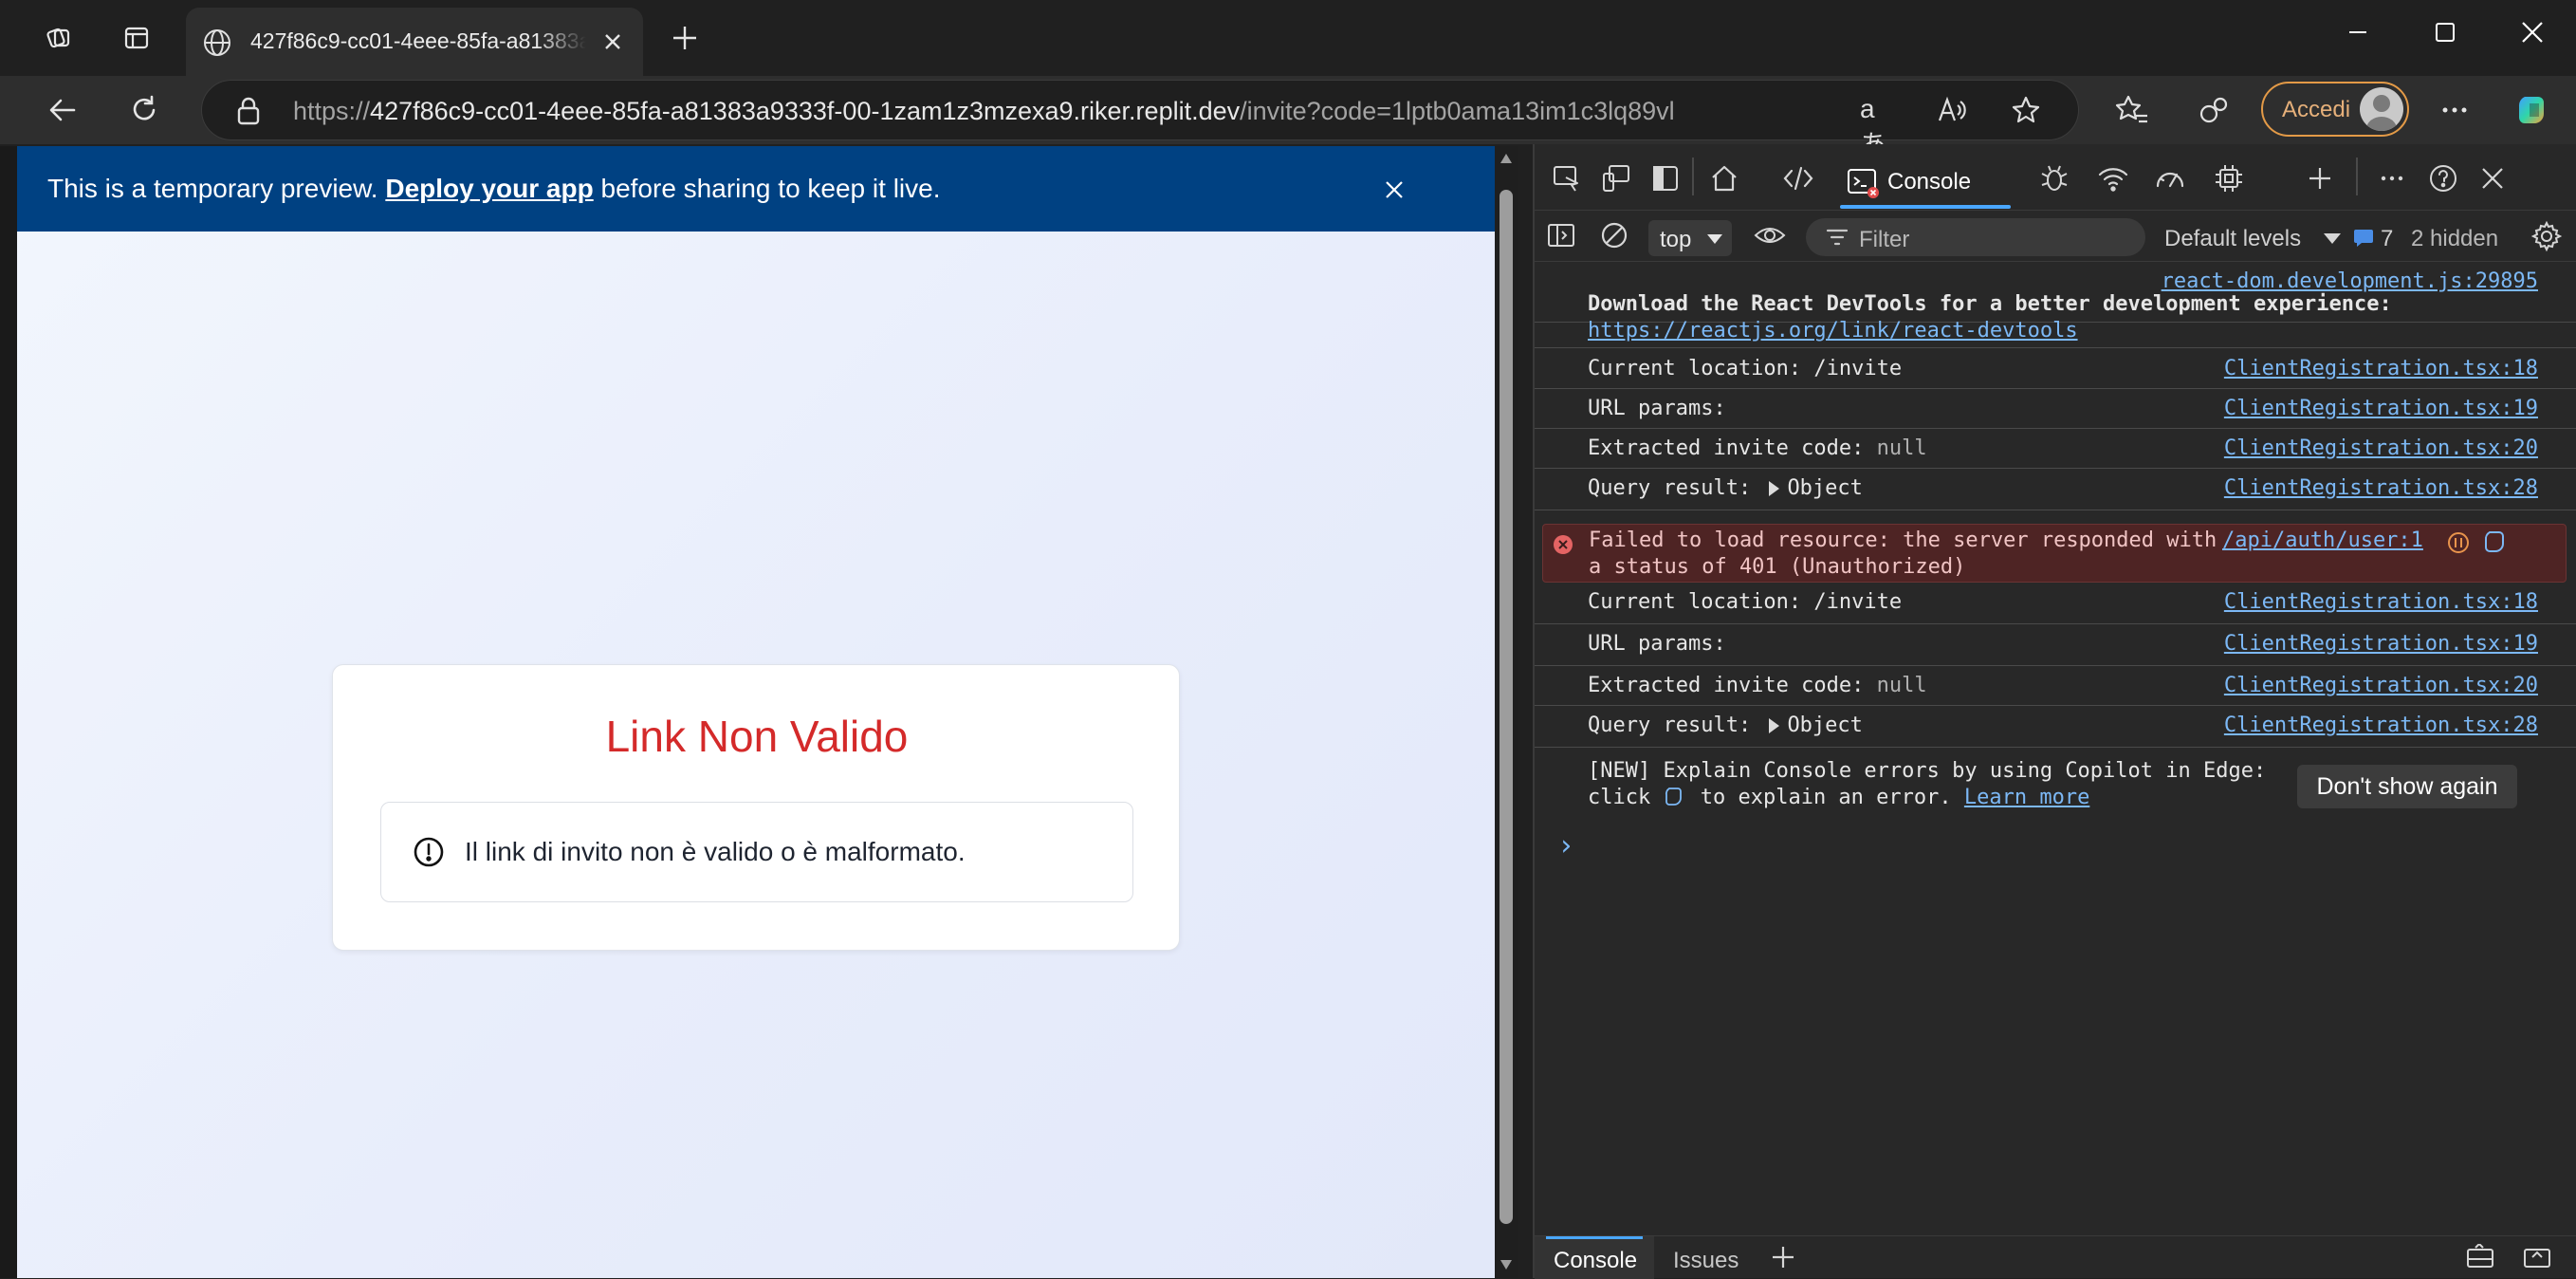 Image resolution: width=2576 pixels, height=1279 pixels. What do you see at coordinates (2454, 239) in the screenshot?
I see `hidden-count: 2 hidden` at bounding box center [2454, 239].